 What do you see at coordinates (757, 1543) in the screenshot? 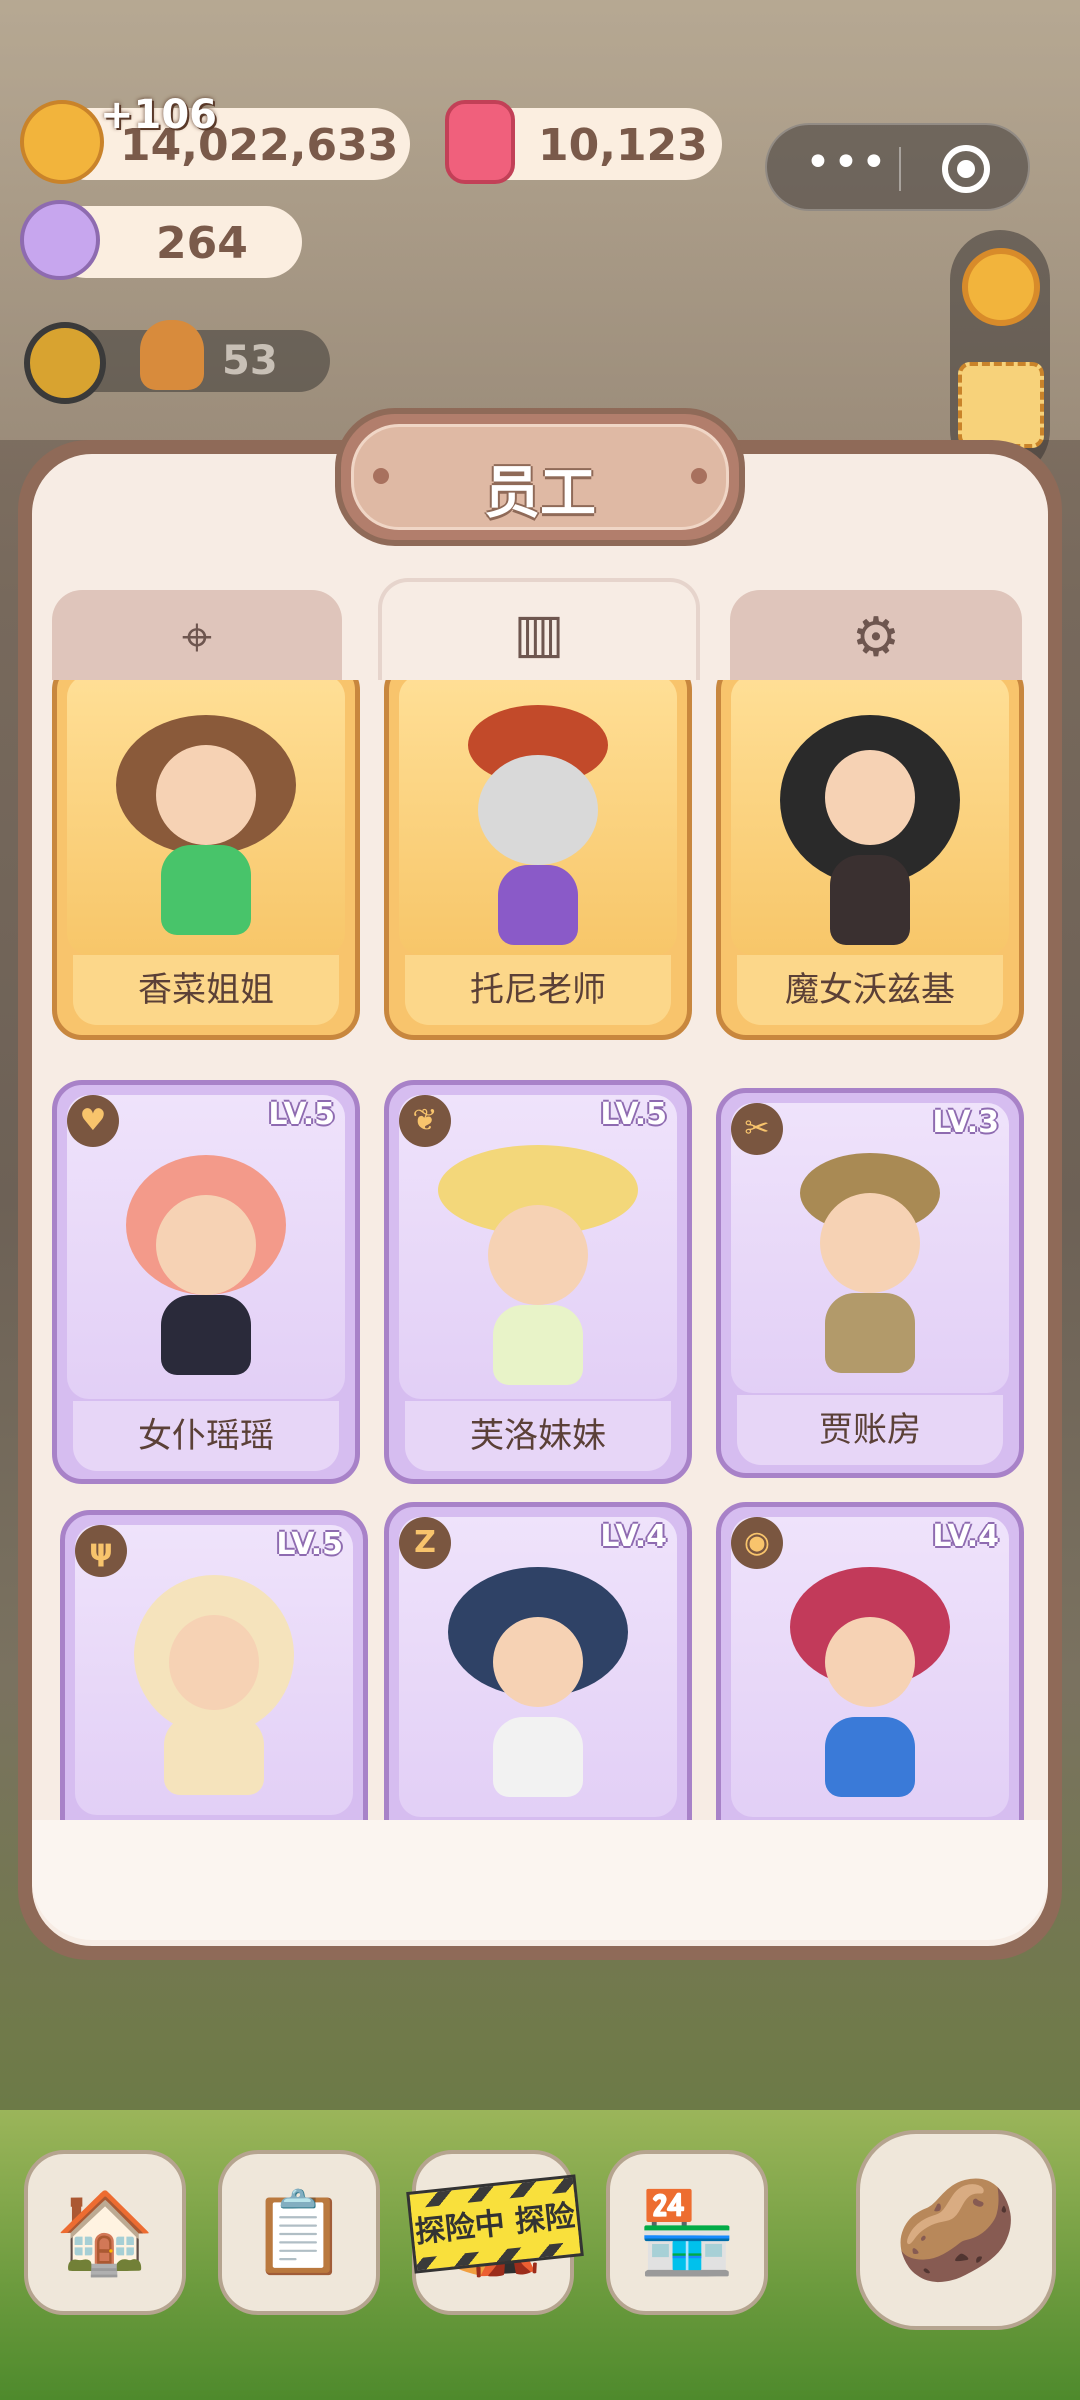
I see `role-badge-icon: ◉` at bounding box center [757, 1543].